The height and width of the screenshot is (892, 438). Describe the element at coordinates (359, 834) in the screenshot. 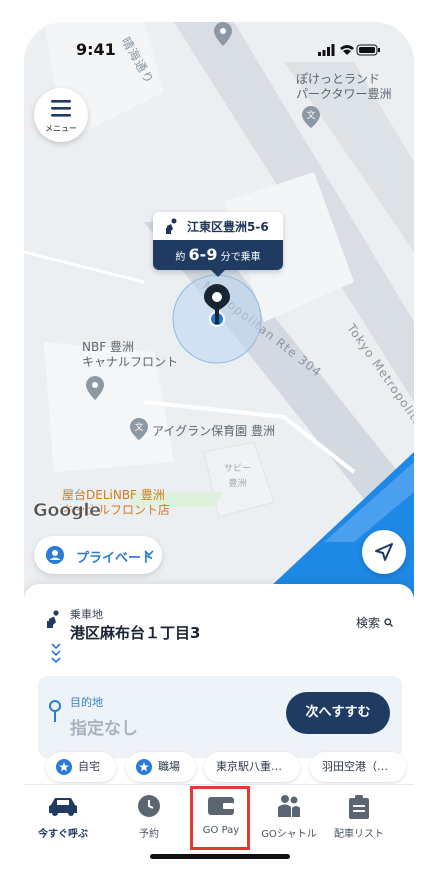

I see `tab-ride-list-label: 配車リスト` at that location.